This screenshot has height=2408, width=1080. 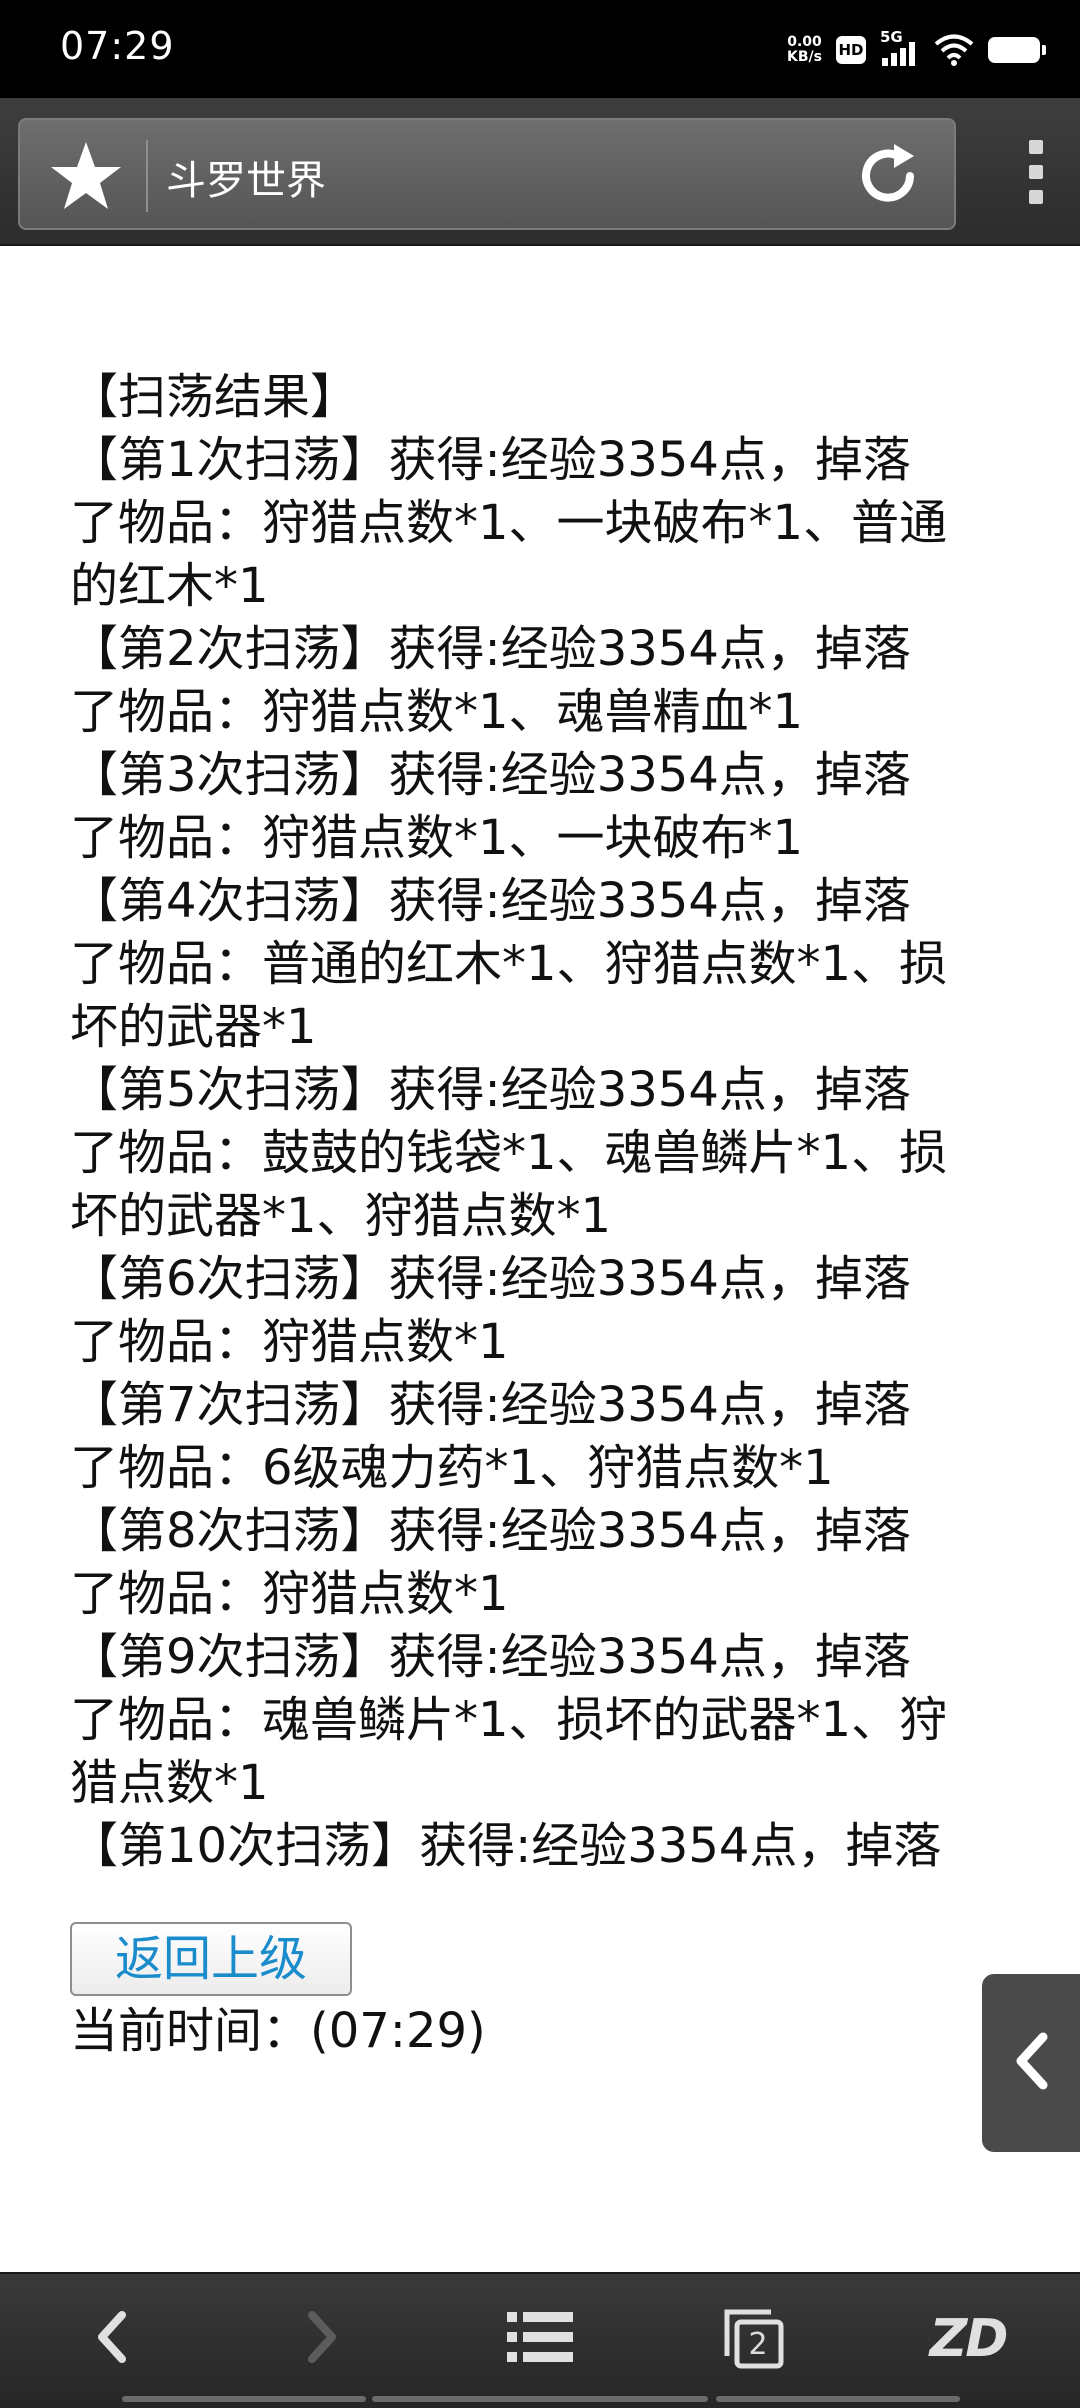 I want to click on bottom-toolbar: 2 ZD, so click(x=540, y=2340).